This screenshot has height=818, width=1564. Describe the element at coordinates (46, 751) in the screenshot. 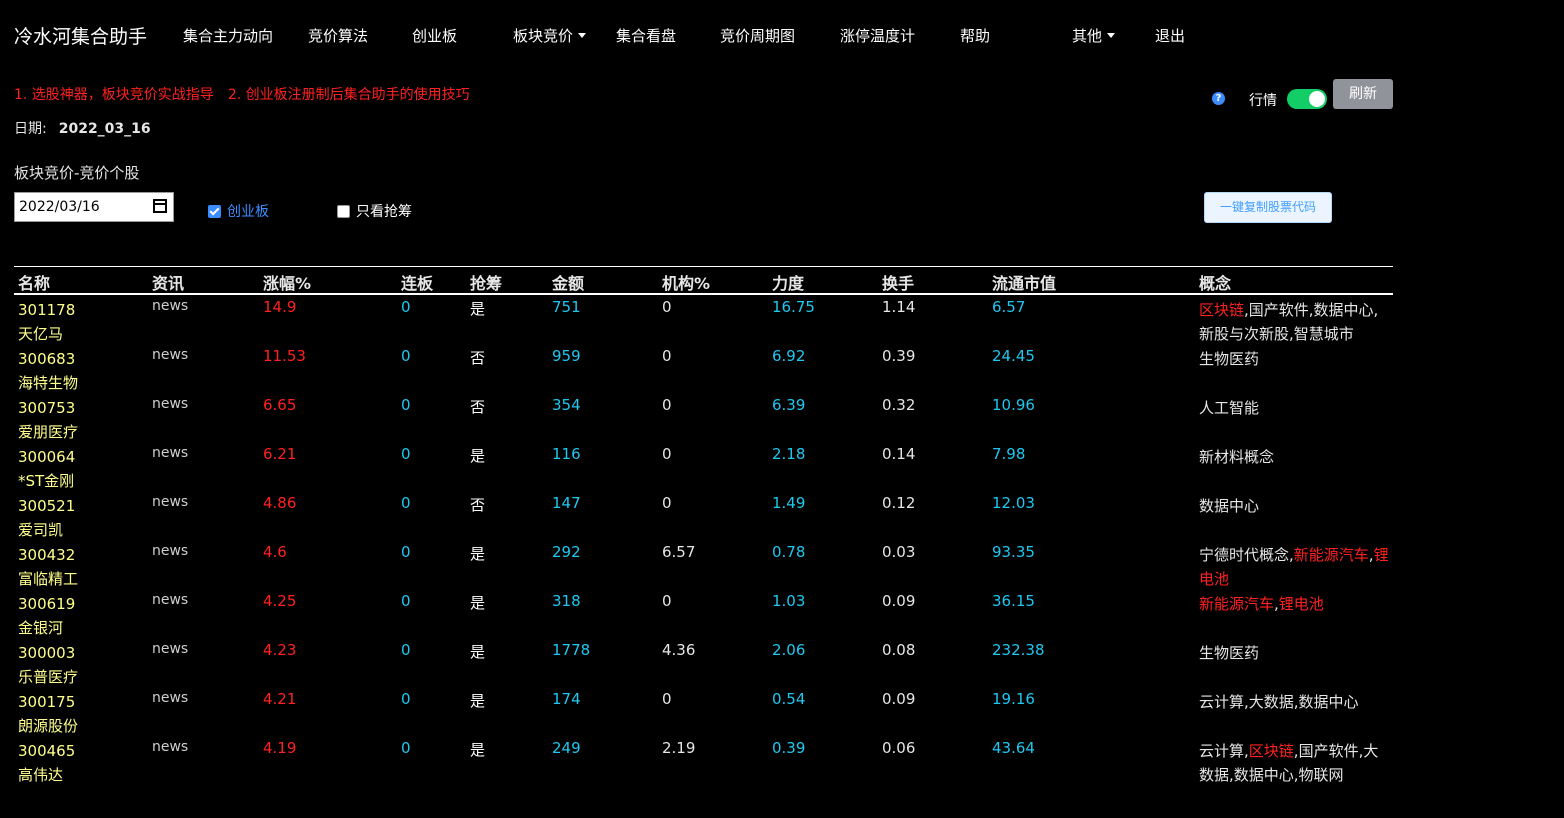

I see `stock-code: 300465` at that location.